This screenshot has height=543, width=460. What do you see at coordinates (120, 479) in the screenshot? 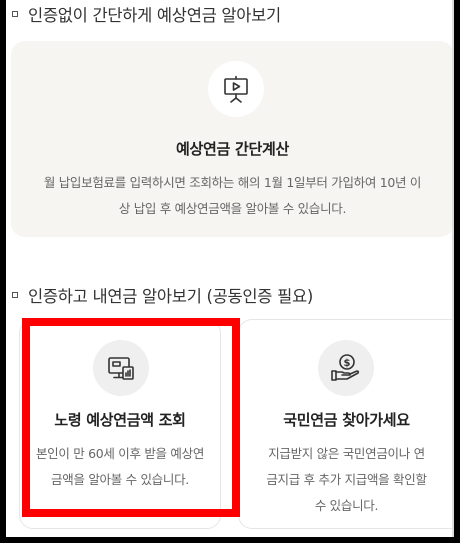
I see `desc-line: 금액을 알아볼 수 있습니다.` at bounding box center [120, 479].